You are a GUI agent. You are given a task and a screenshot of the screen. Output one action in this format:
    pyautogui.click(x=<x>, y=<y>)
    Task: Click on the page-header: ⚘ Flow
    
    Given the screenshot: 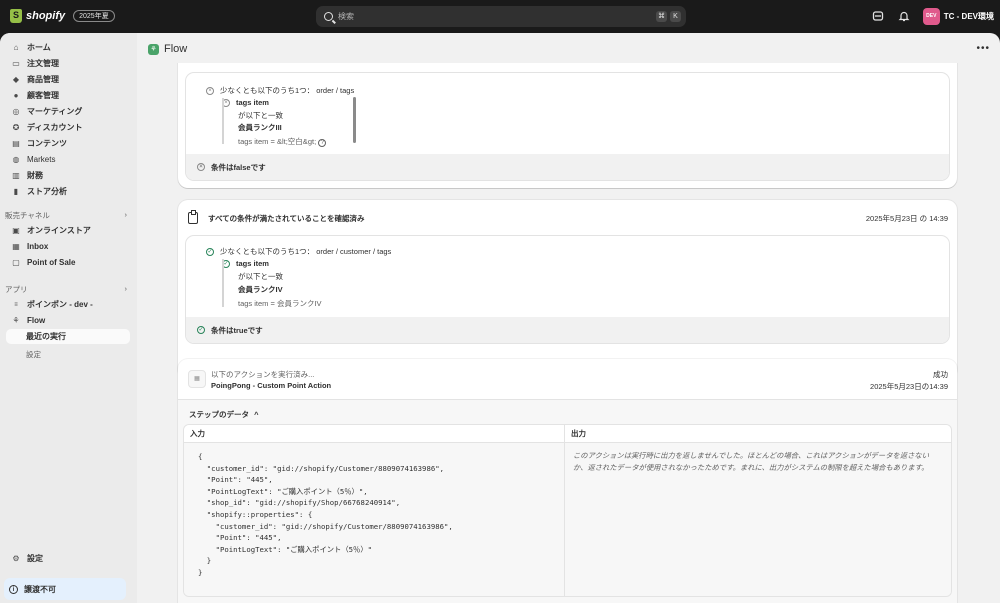 What is the action you would take?
    pyautogui.click(x=167, y=49)
    